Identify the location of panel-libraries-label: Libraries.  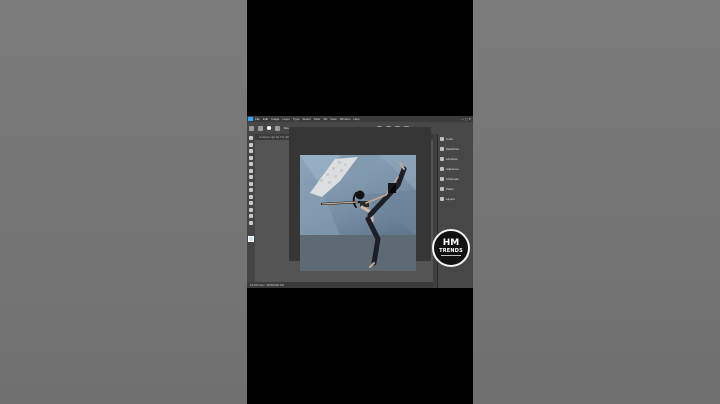
(452, 159).